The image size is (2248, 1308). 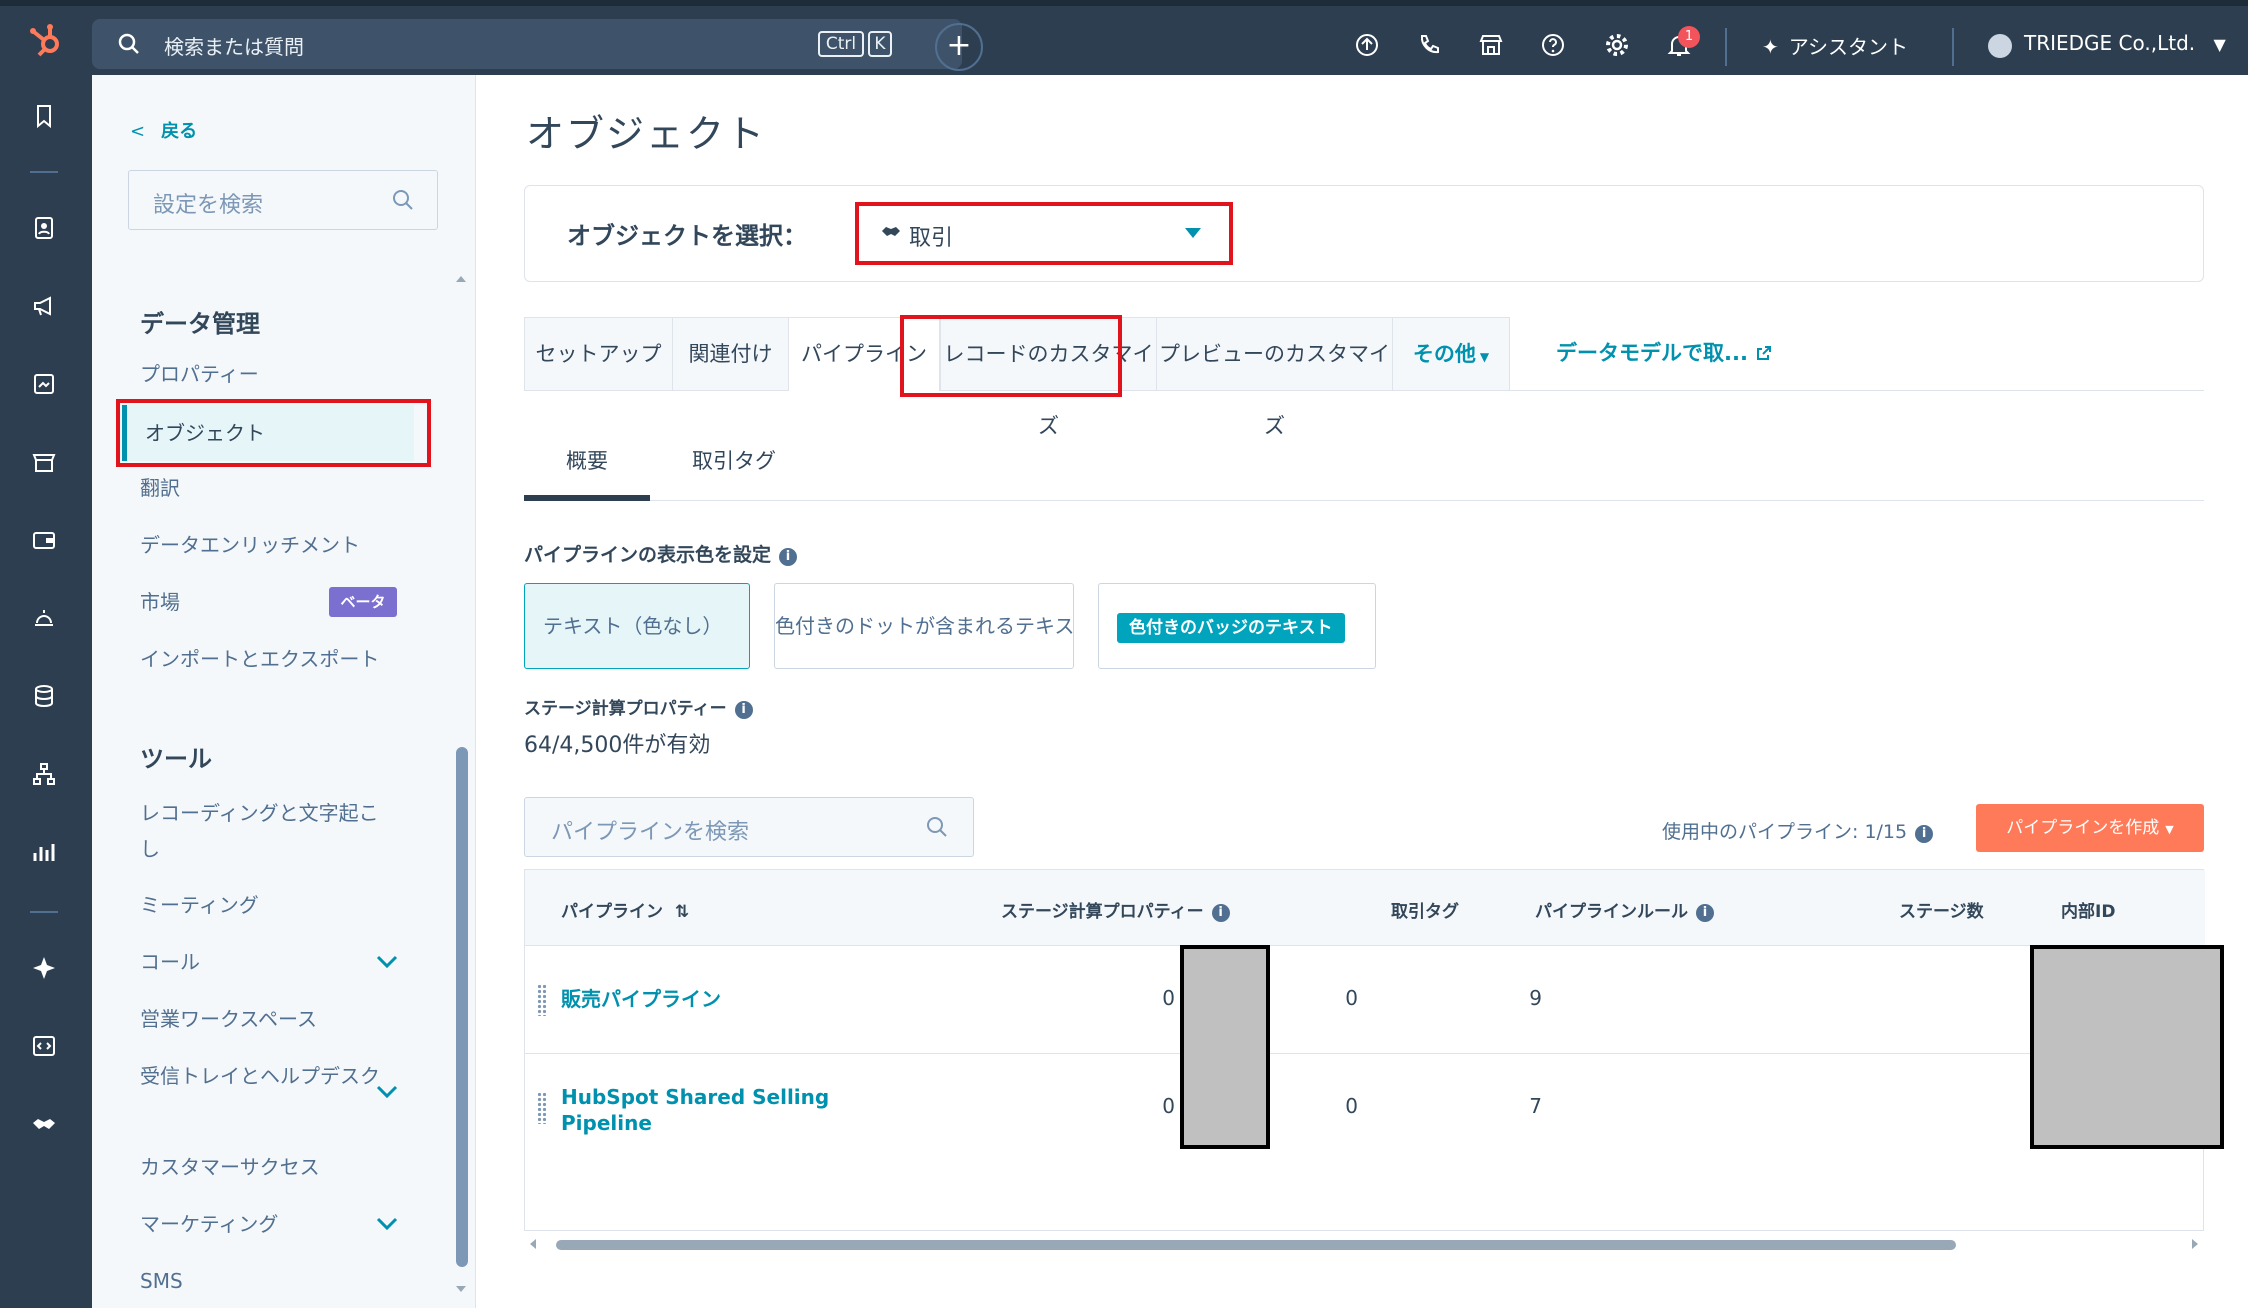 I want to click on column-header-deal-tags: 取引タグ, so click(x=1425, y=912).